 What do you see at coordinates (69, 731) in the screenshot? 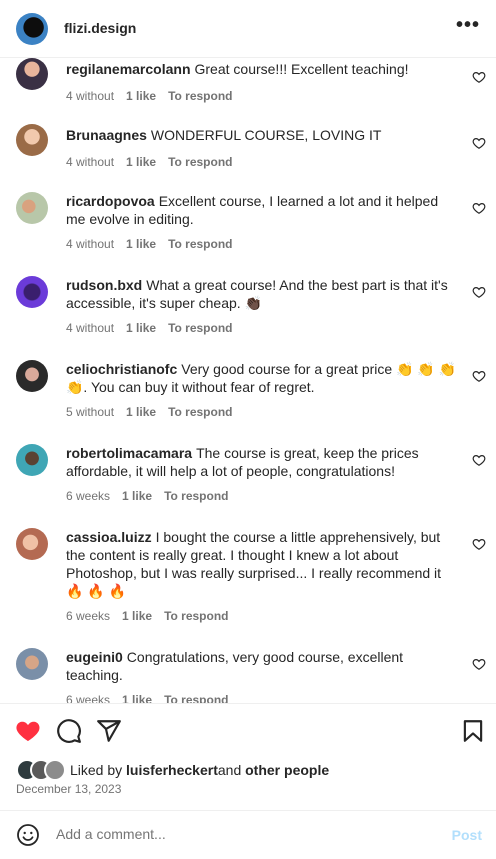
I see `comment-icon` at bounding box center [69, 731].